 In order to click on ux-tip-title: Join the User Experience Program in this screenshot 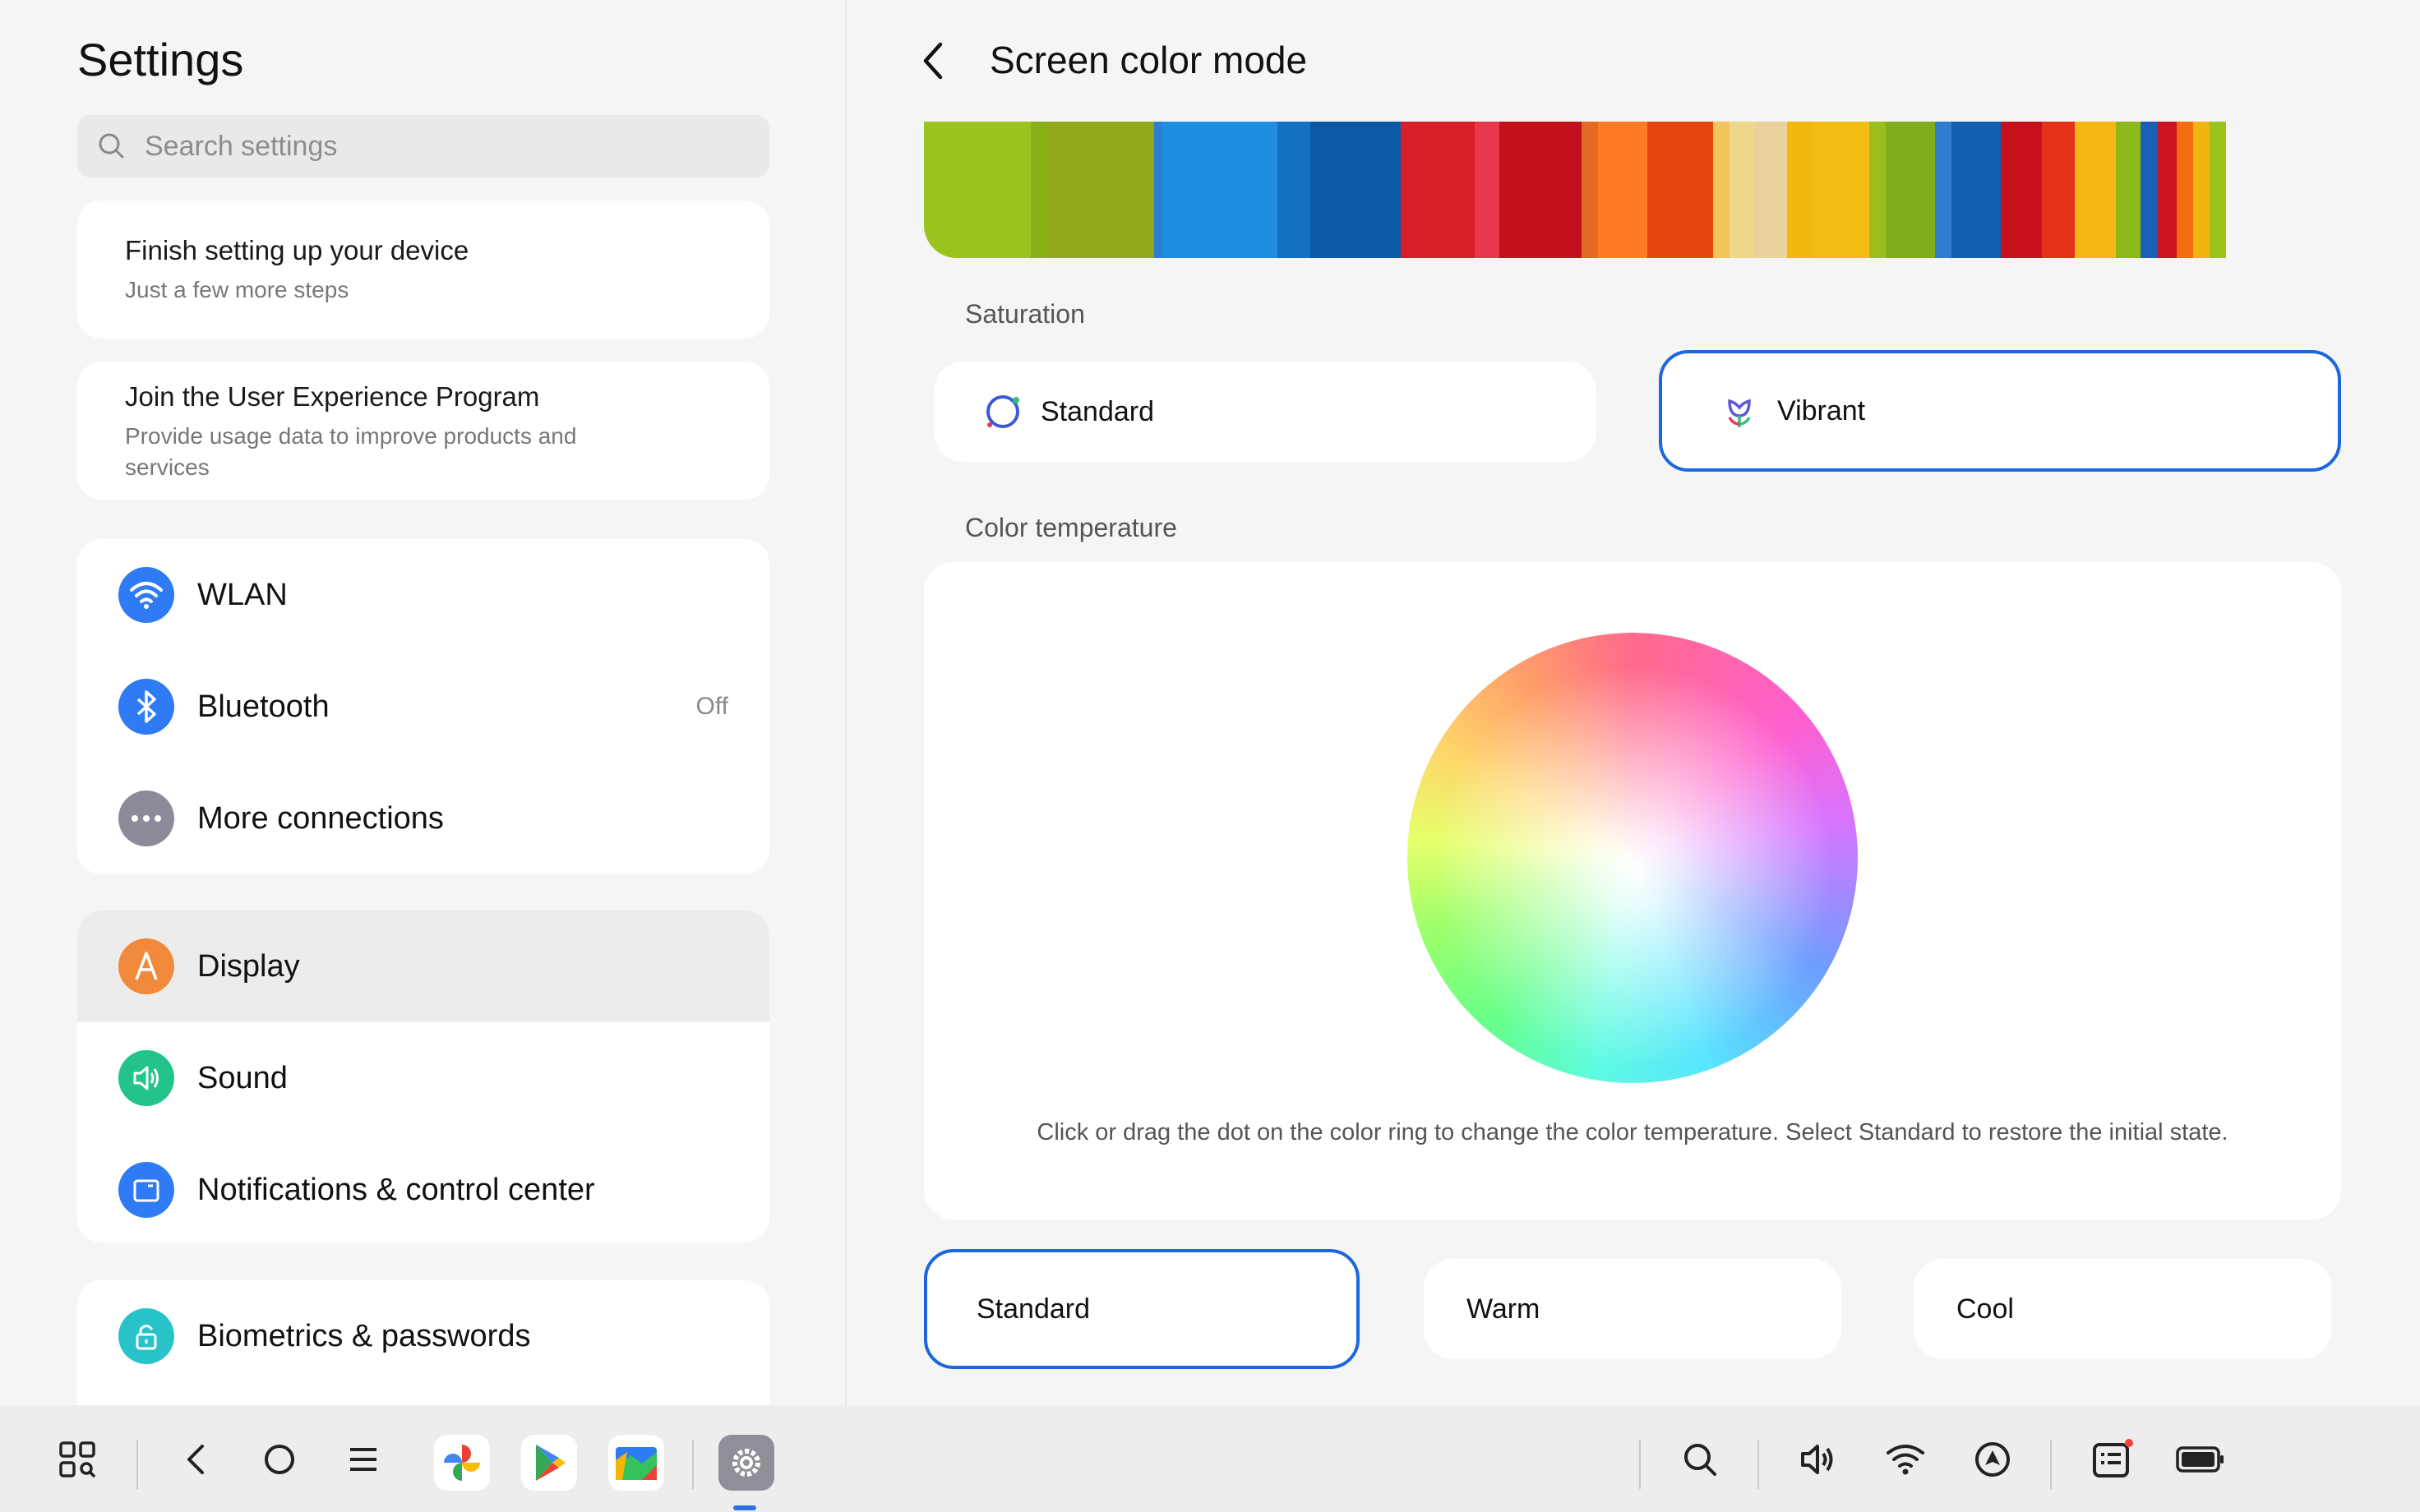, I will do `click(332, 397)`.